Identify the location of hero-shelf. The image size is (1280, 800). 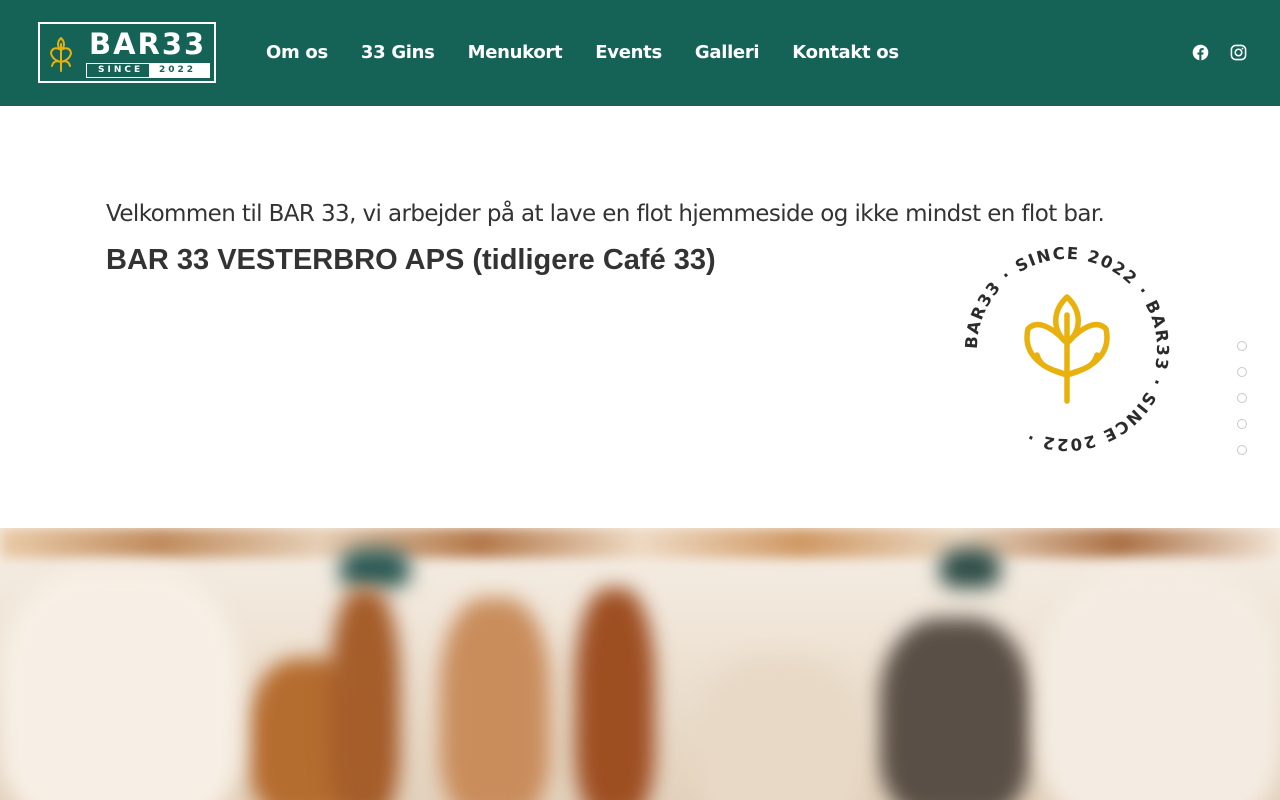
(640, 543).